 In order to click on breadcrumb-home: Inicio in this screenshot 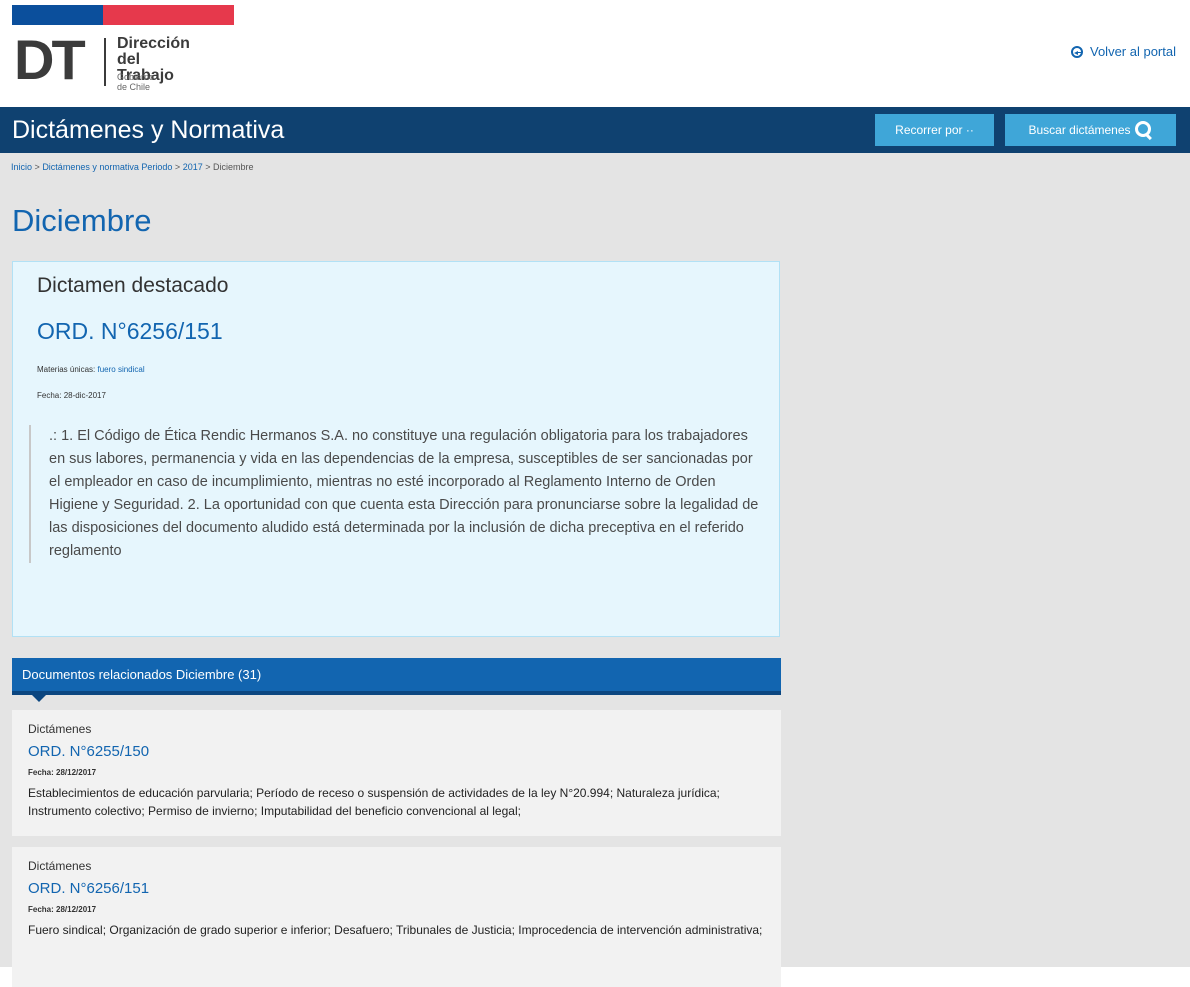, I will do `click(21, 167)`.